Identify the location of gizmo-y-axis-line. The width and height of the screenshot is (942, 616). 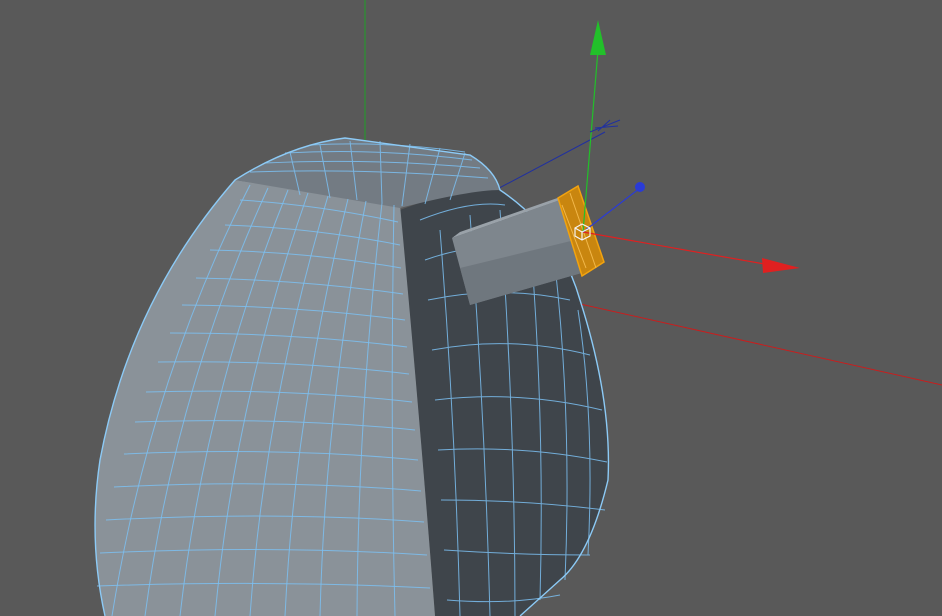
(590, 141).